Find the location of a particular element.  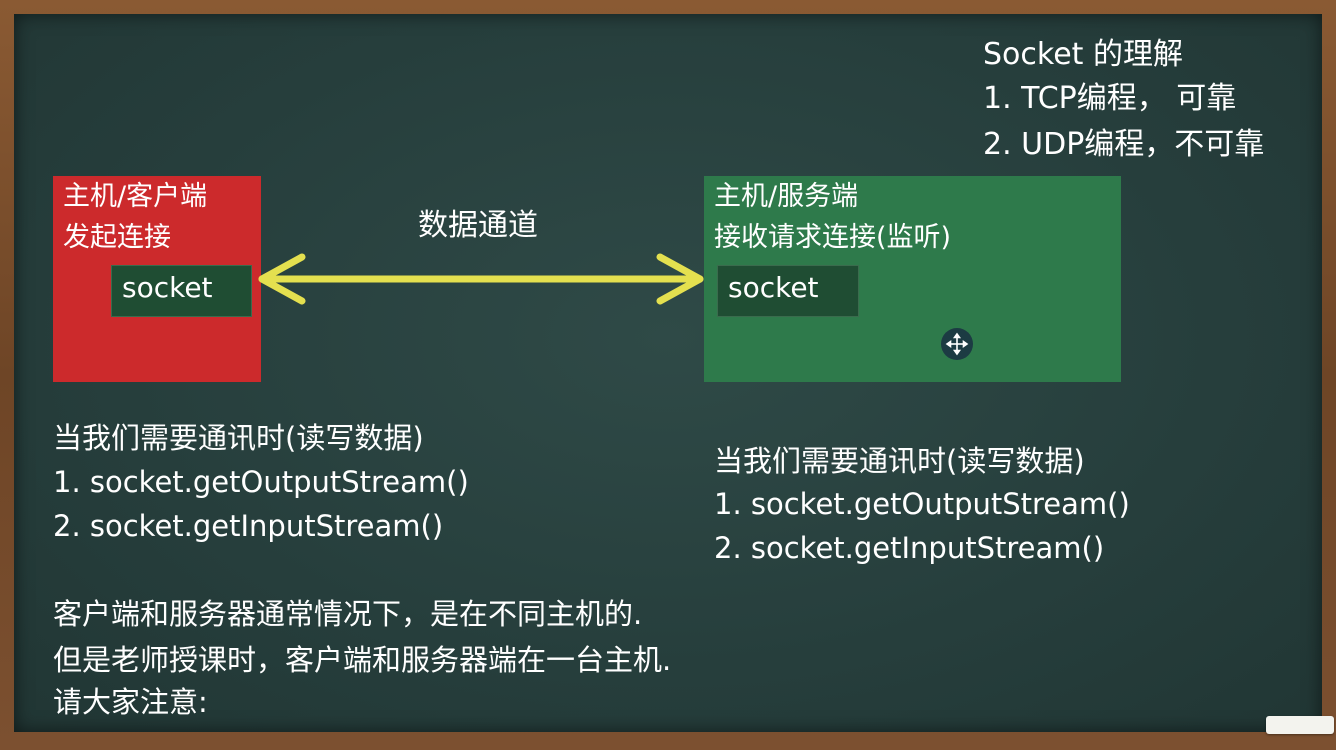

right-notes-line1: 1. socket.getOutputStream() is located at coordinates (922, 504).